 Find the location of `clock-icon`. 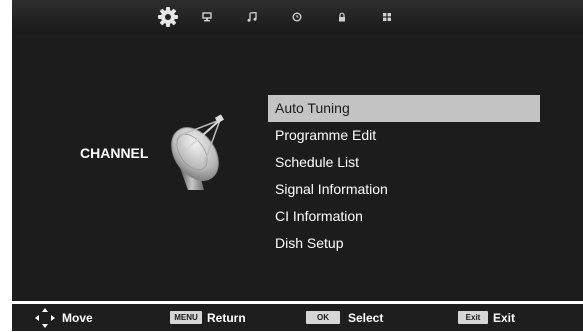

clock-icon is located at coordinates (297, 17).